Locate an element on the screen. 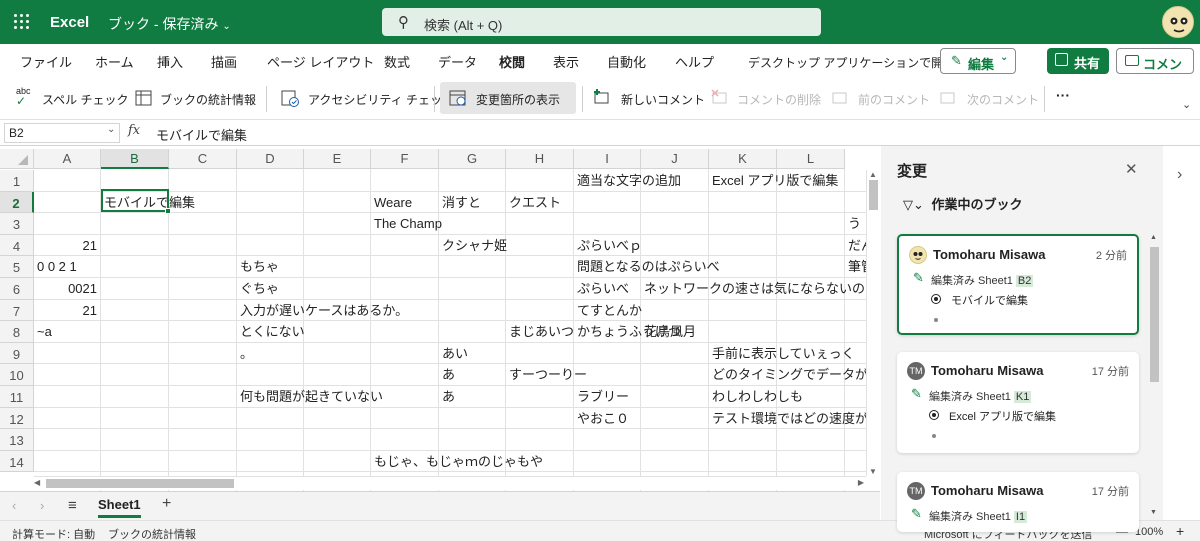 The width and height of the screenshot is (1200, 541). row-header-14: 14 is located at coordinates (17, 461).